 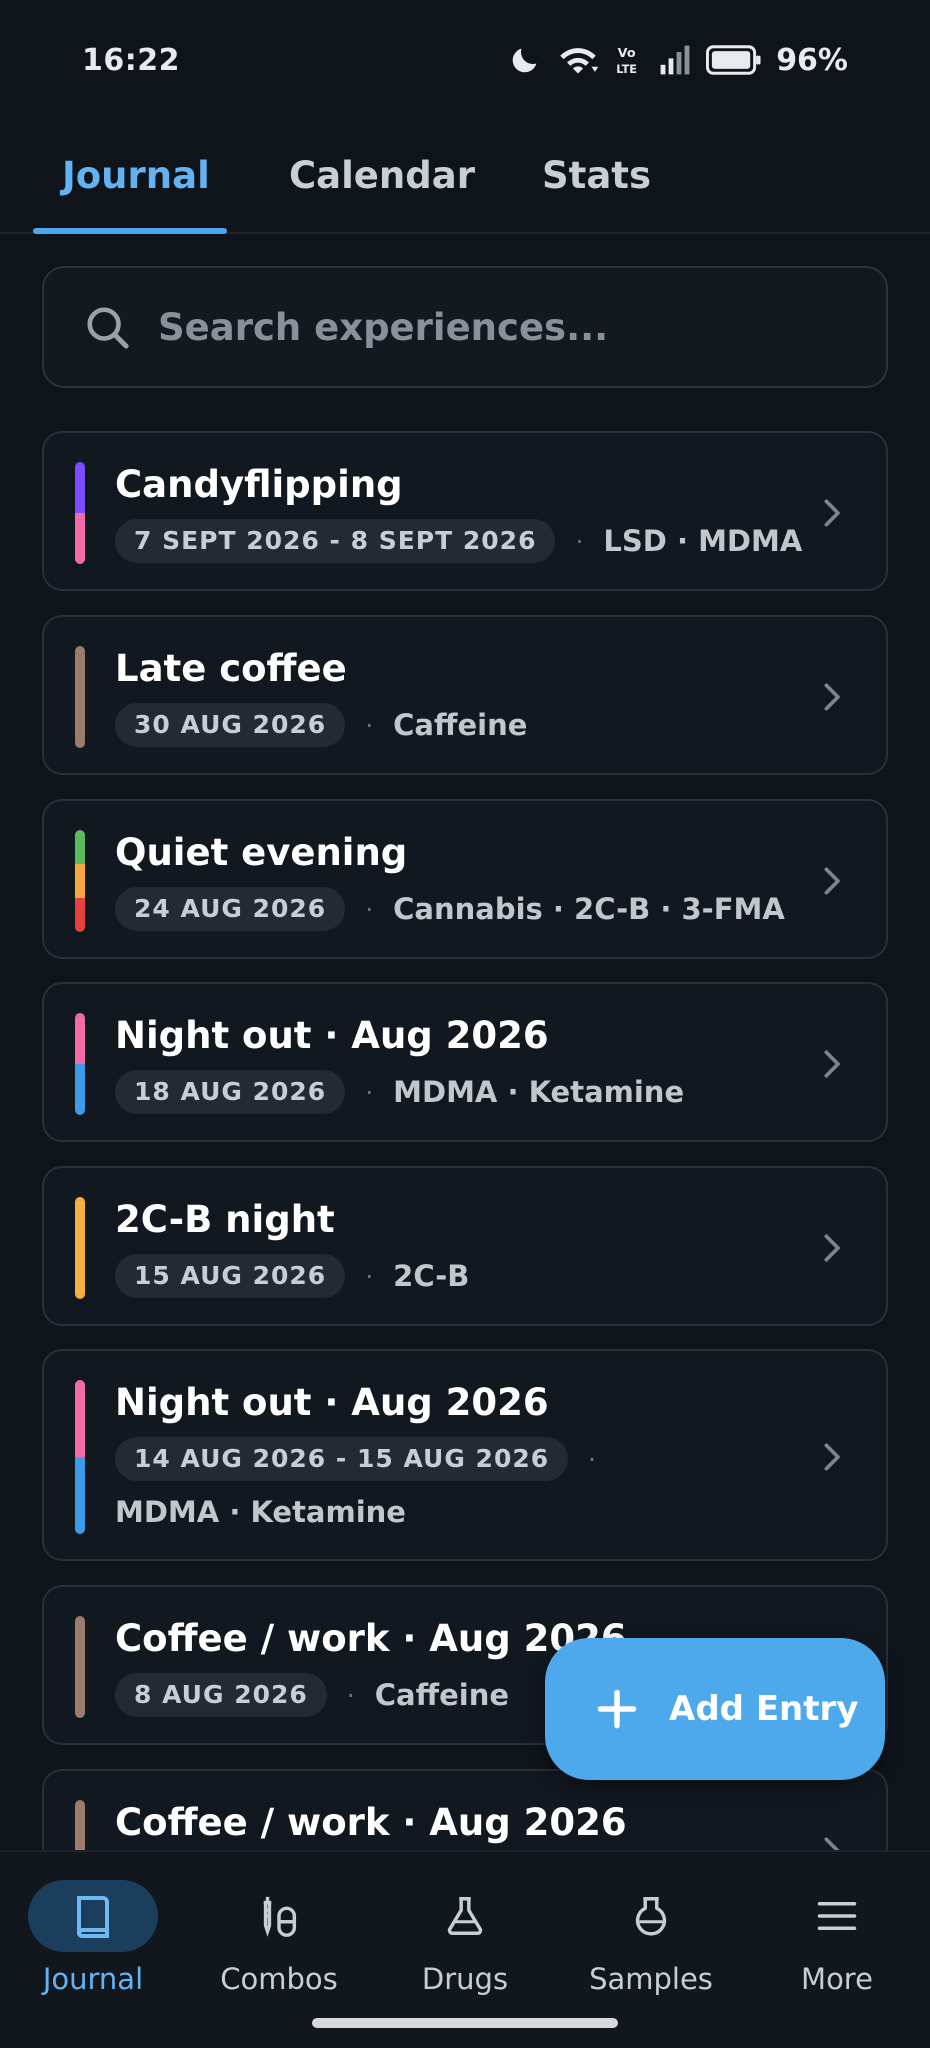 What do you see at coordinates (382, 176) in the screenshot?
I see `tab-calendar: Calendar` at bounding box center [382, 176].